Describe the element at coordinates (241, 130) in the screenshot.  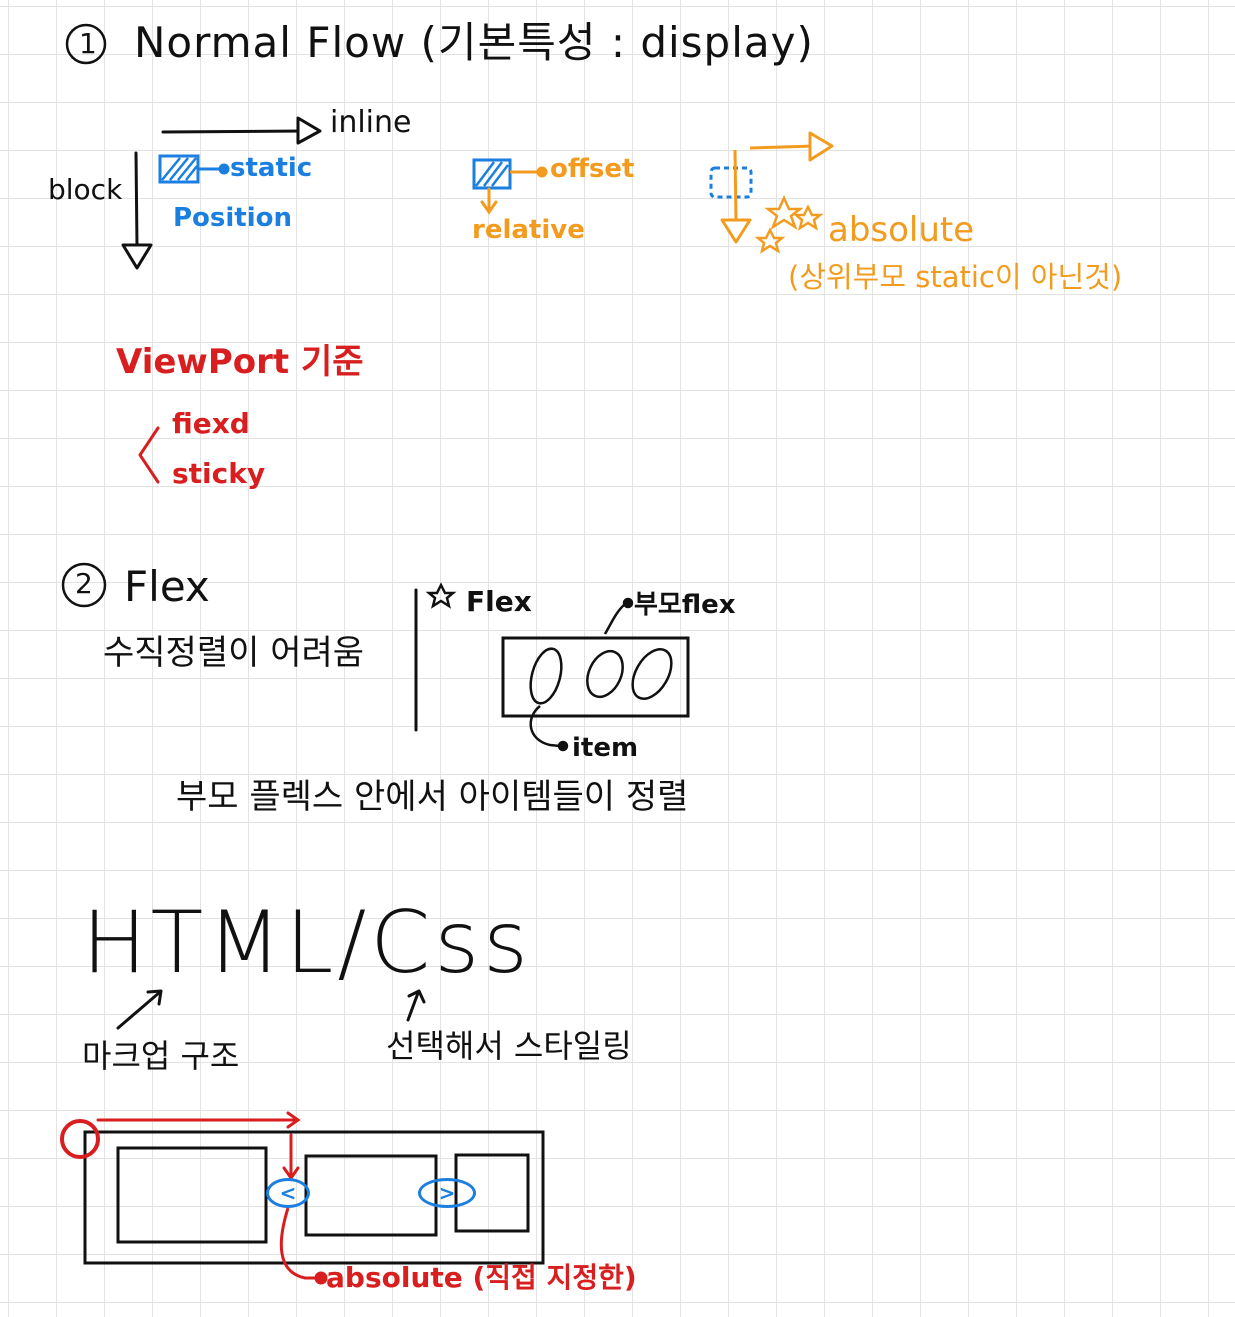
I see `inline-axis-arrow` at that location.